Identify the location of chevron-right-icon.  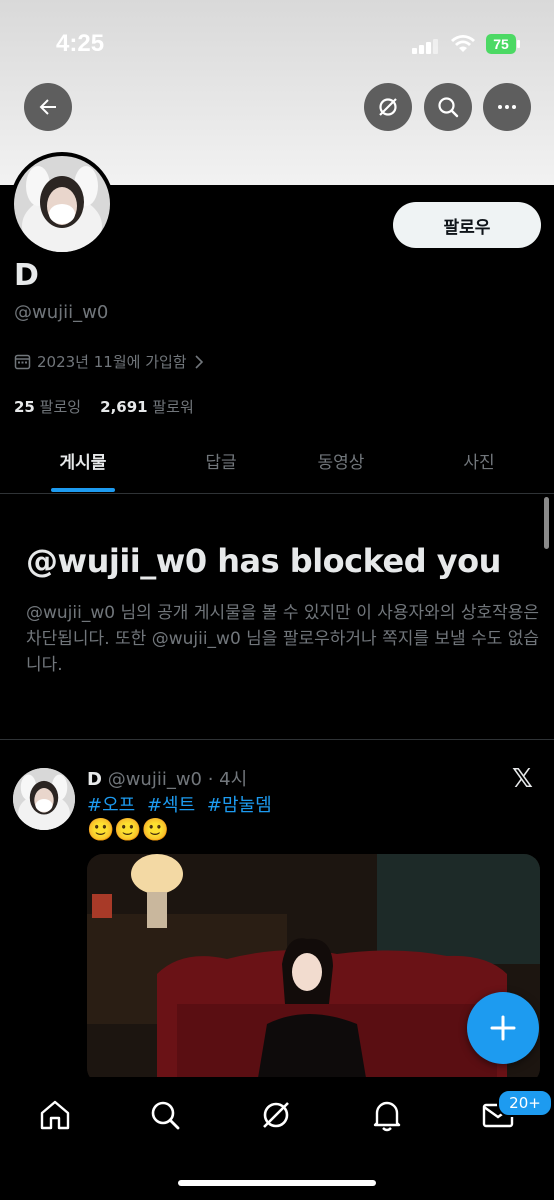
(199, 361).